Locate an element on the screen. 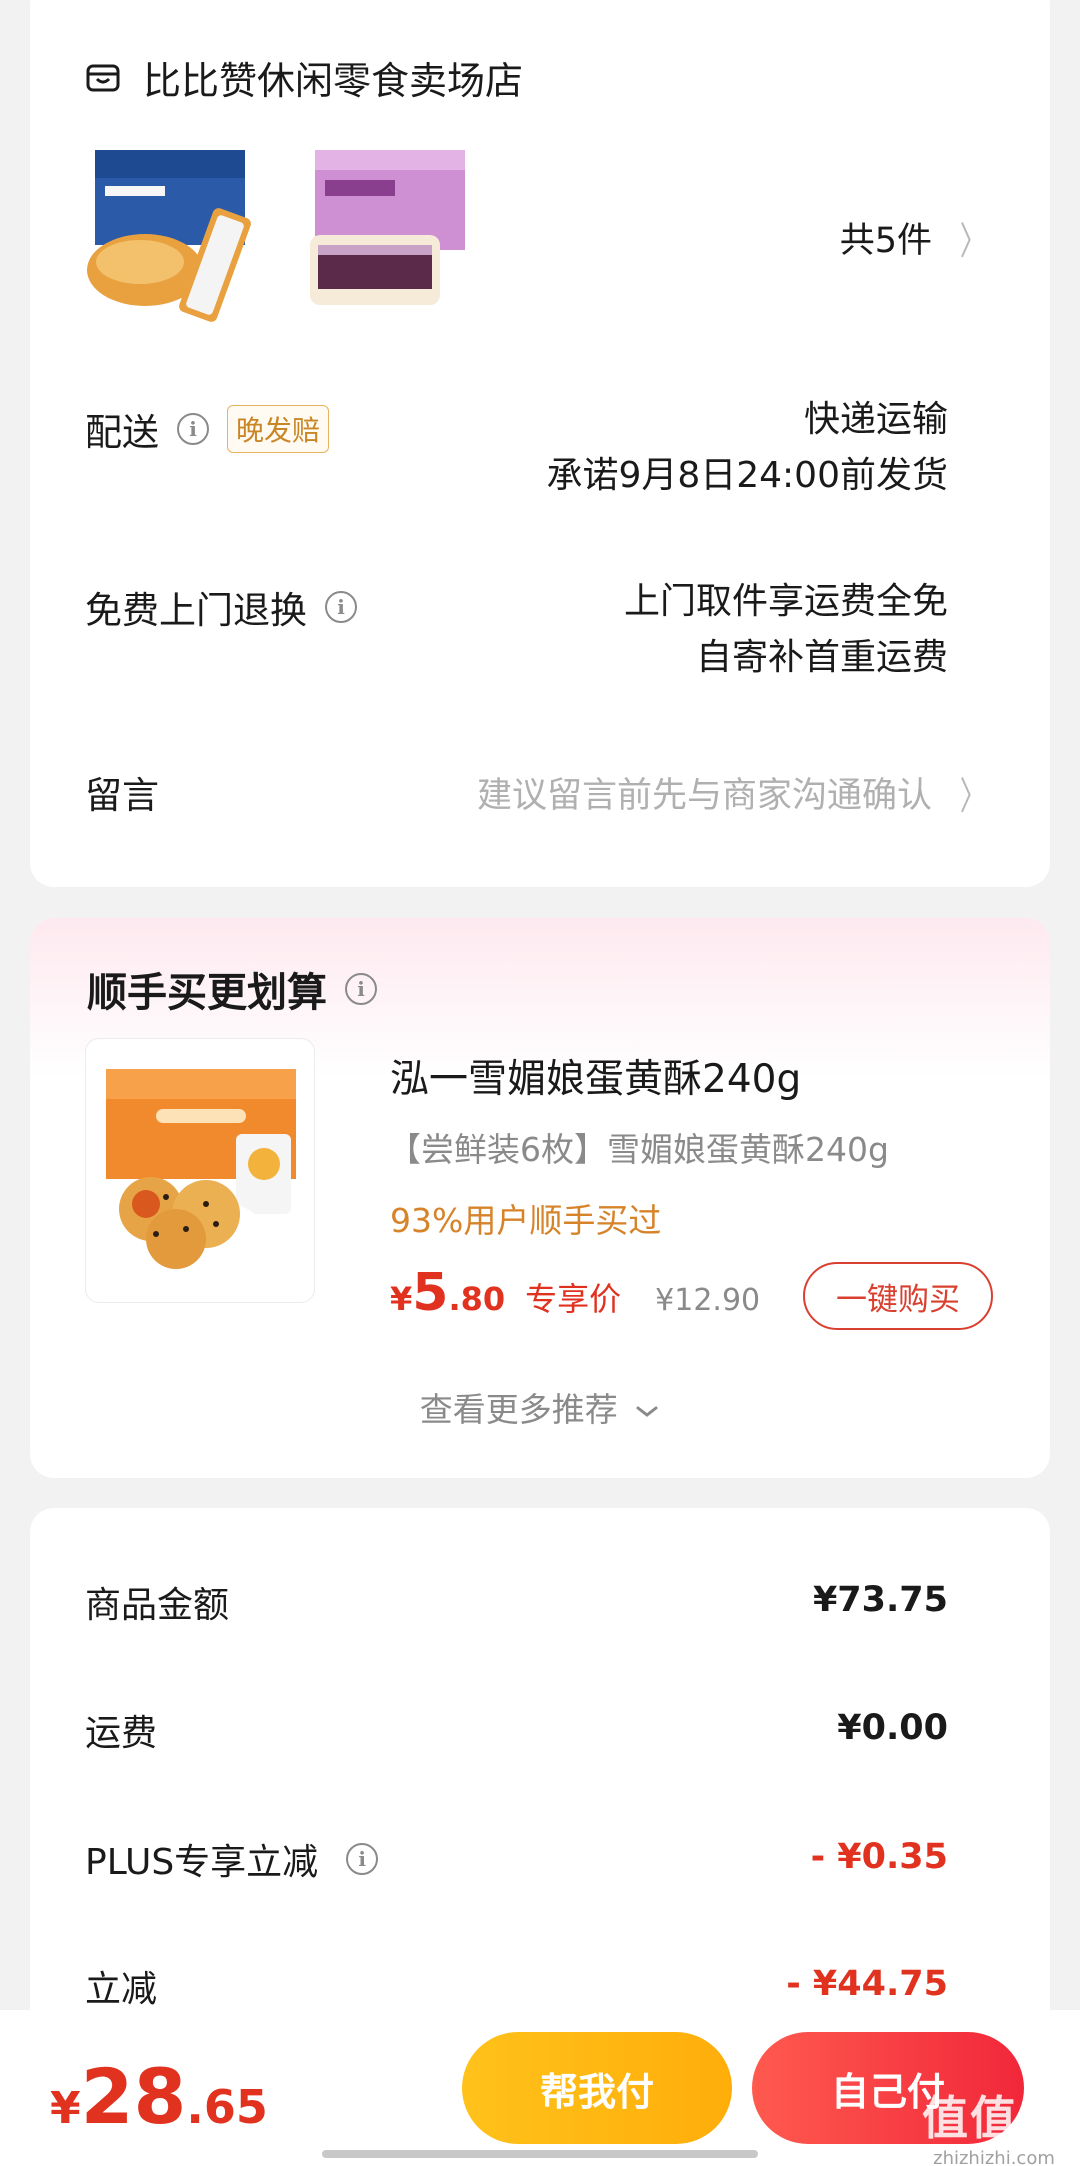  returns-row: 免费上门退换 i is located at coordinates (221, 607).